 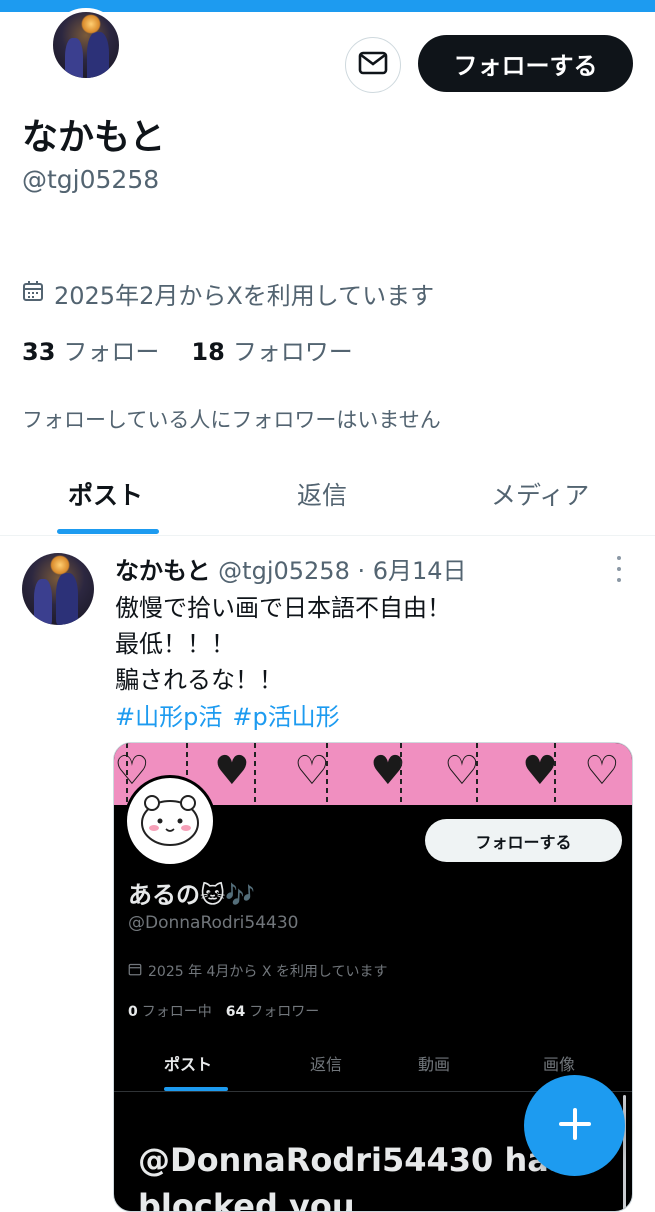 I want to click on plus-icon, so click(x=575, y=1126).